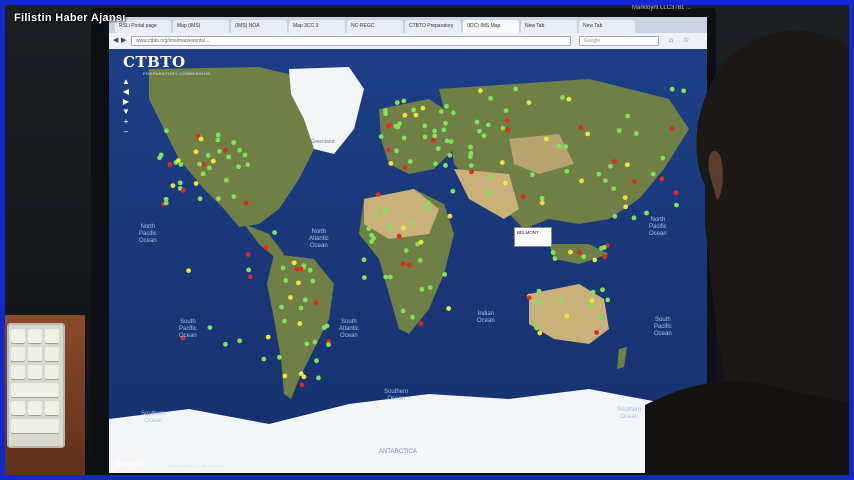 The height and width of the screenshot is (480, 854). I want to click on zoom-in-icon: +, so click(126, 122).